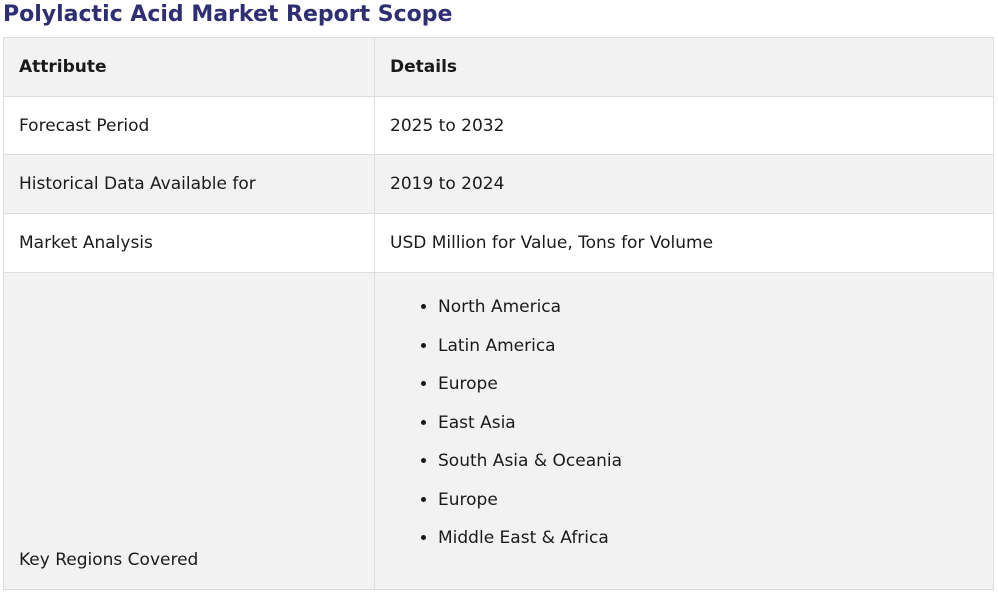 Image resolution: width=998 pixels, height=593 pixels. What do you see at coordinates (684, 67) in the screenshot?
I see `header-details: Details` at bounding box center [684, 67].